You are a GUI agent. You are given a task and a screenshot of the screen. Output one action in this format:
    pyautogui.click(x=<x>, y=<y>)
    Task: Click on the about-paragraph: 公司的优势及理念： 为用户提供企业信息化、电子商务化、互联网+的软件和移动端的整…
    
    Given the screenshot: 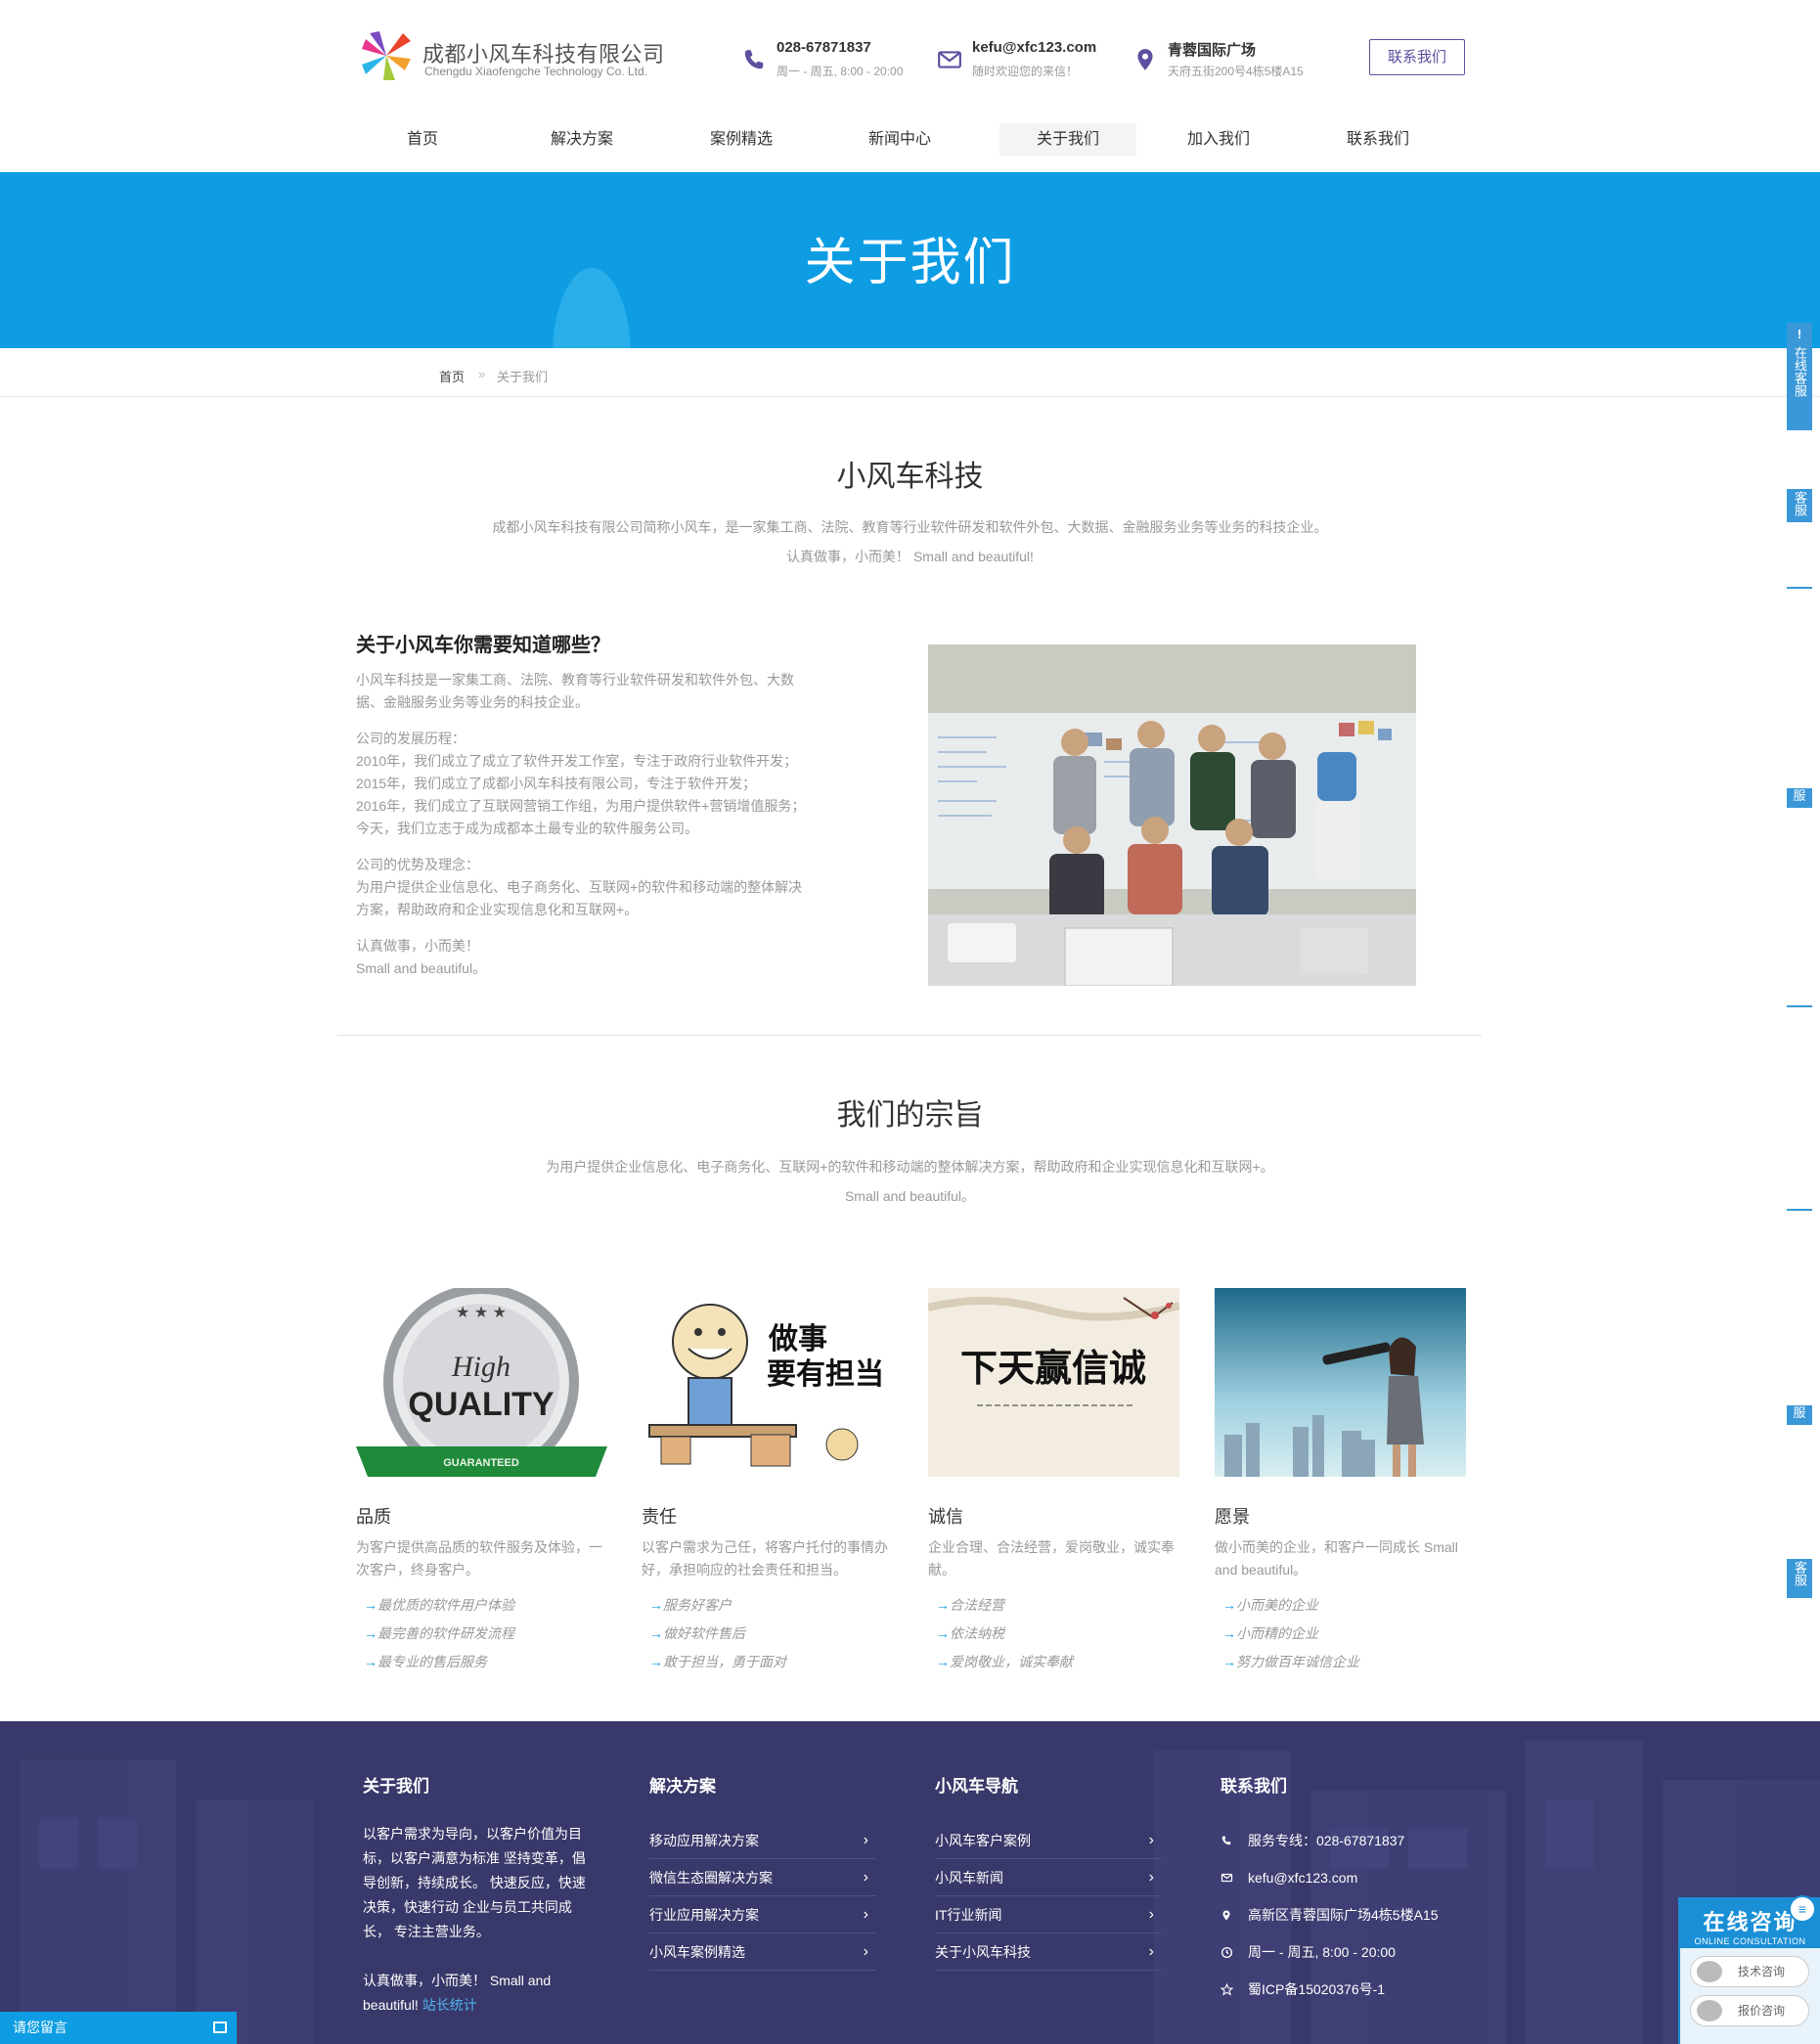 What is the action you would take?
    pyautogui.click(x=579, y=887)
    